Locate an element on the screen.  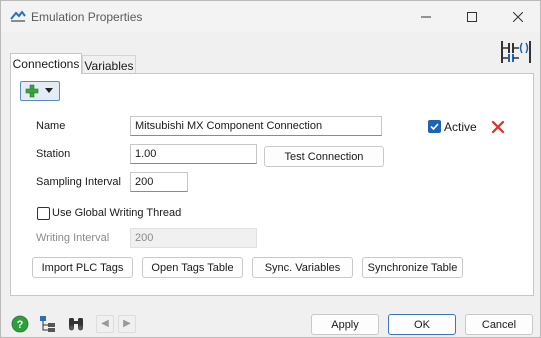
right-arrow-icon: ▶ is located at coordinates (127, 323).